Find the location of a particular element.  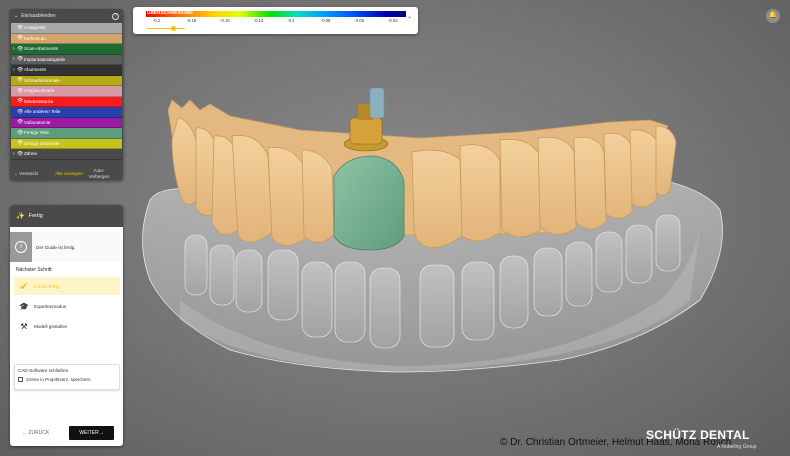

checkmark-icon: ✔ is located at coordinates (24, 286).